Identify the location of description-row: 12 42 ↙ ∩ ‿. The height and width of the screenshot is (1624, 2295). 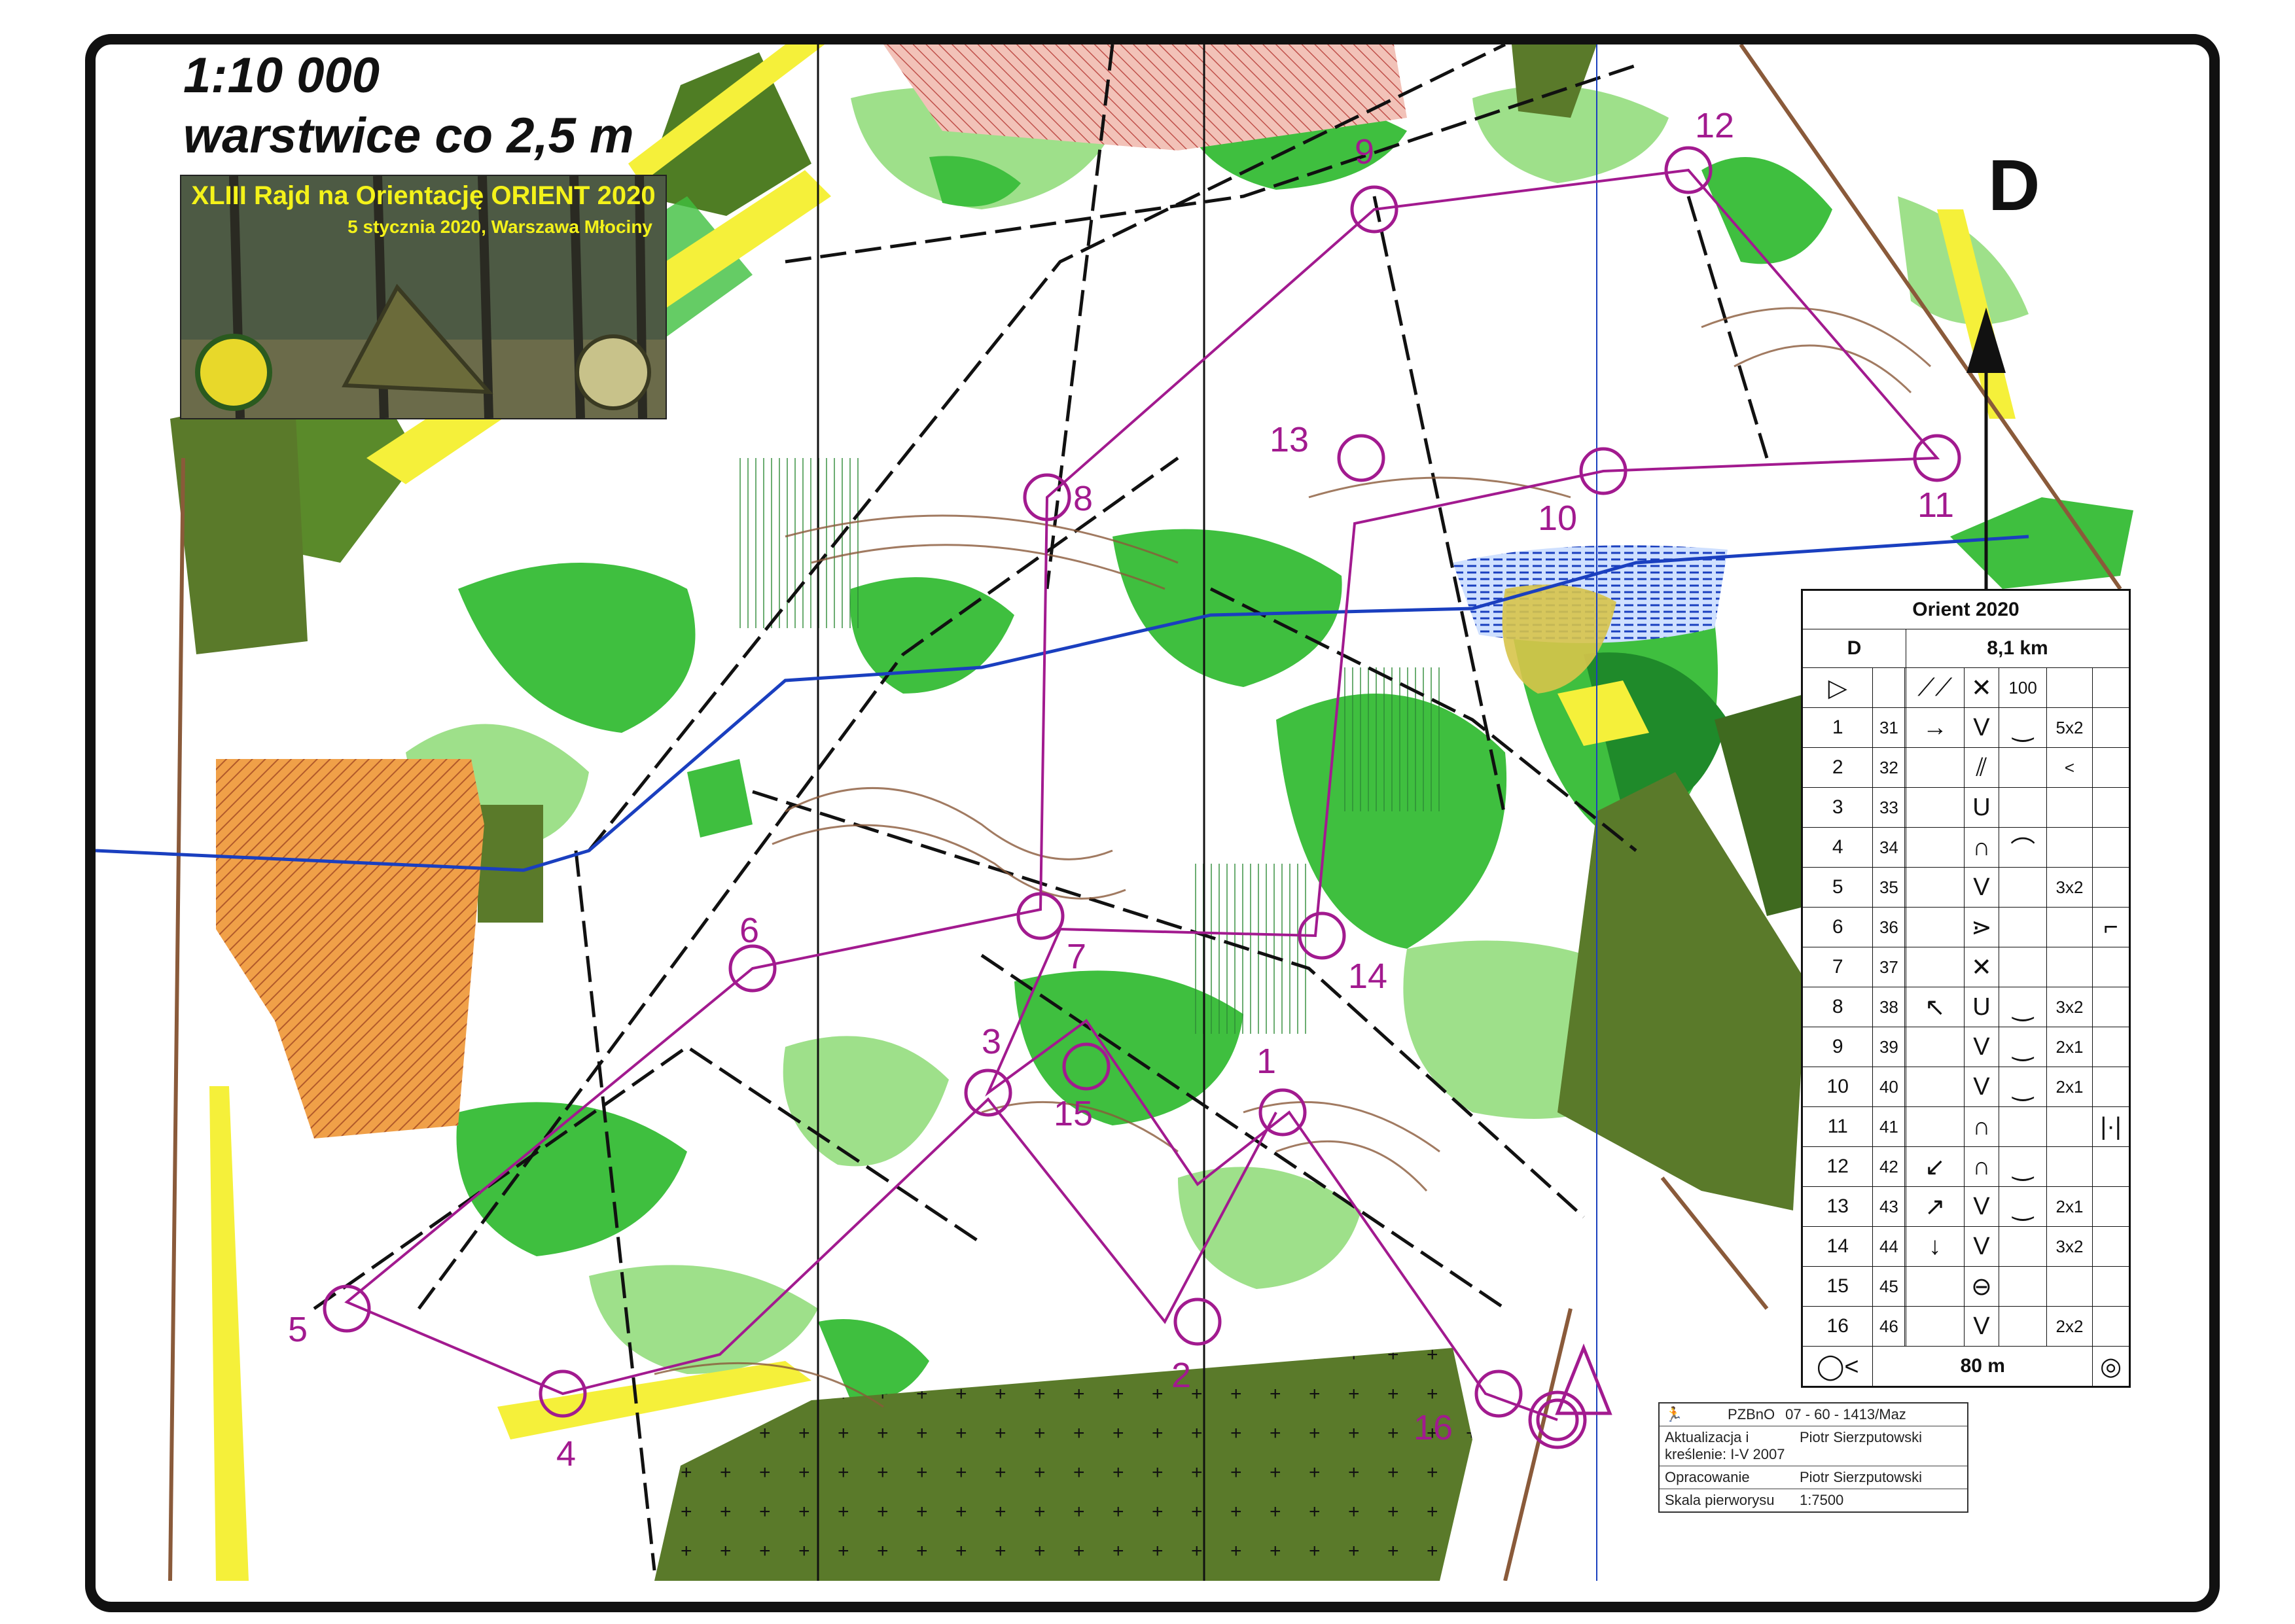
(1965, 1166).